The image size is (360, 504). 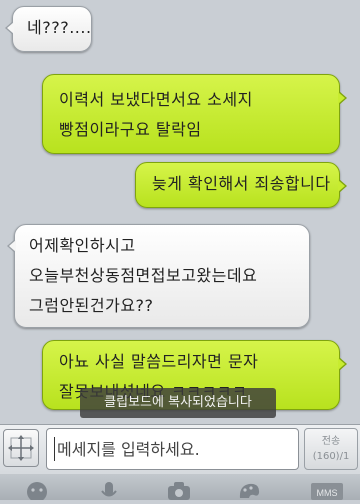 What do you see at coordinates (54, 449) in the screenshot?
I see `text-cursor` at bounding box center [54, 449].